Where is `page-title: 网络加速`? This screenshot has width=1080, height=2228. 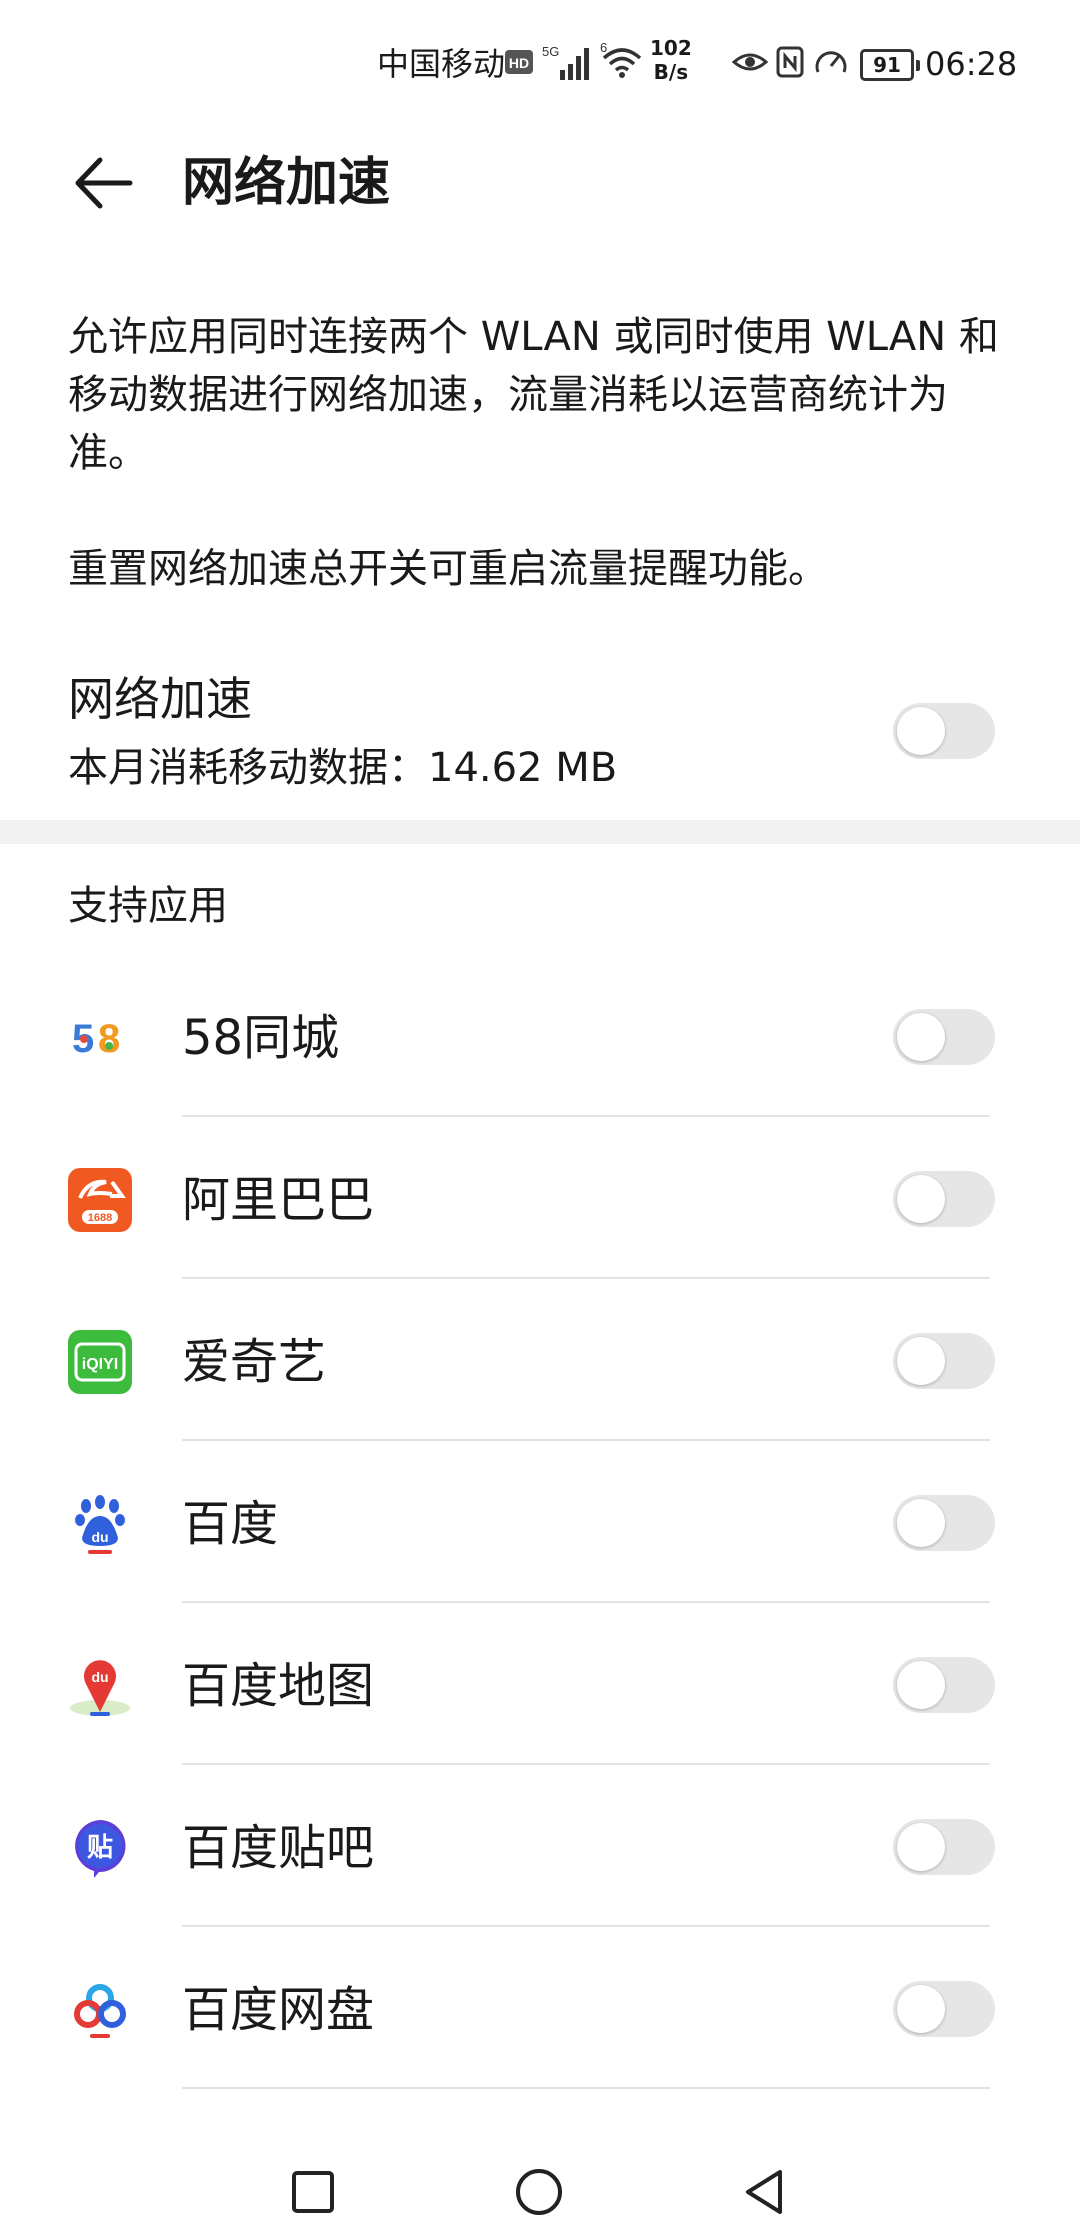 page-title: 网络加速 is located at coordinates (286, 183).